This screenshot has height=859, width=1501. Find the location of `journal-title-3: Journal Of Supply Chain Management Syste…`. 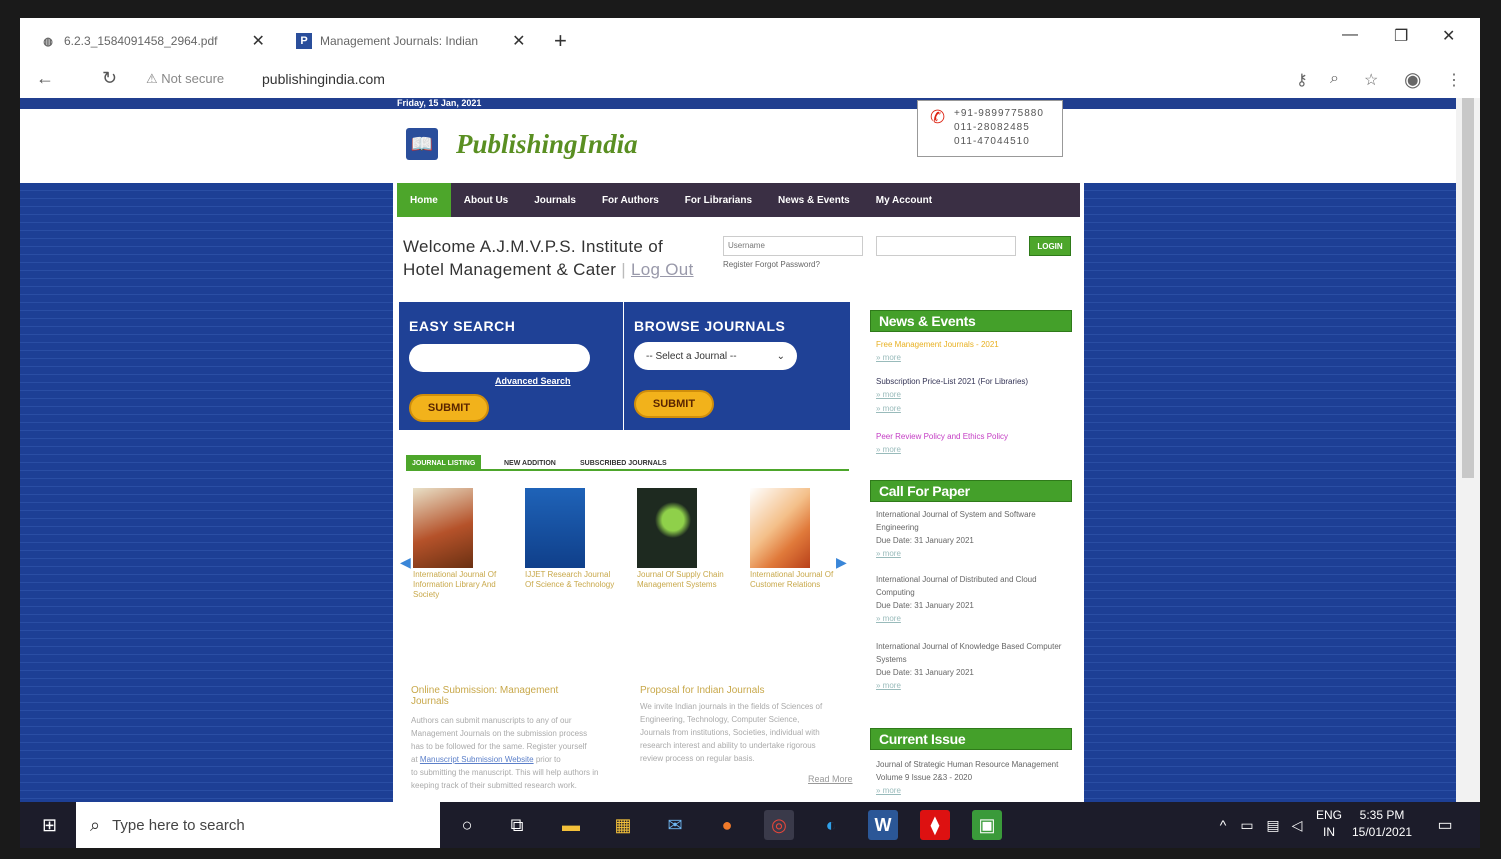

journal-title-3: Journal Of Supply Chain Management Syste… is located at coordinates (683, 580).